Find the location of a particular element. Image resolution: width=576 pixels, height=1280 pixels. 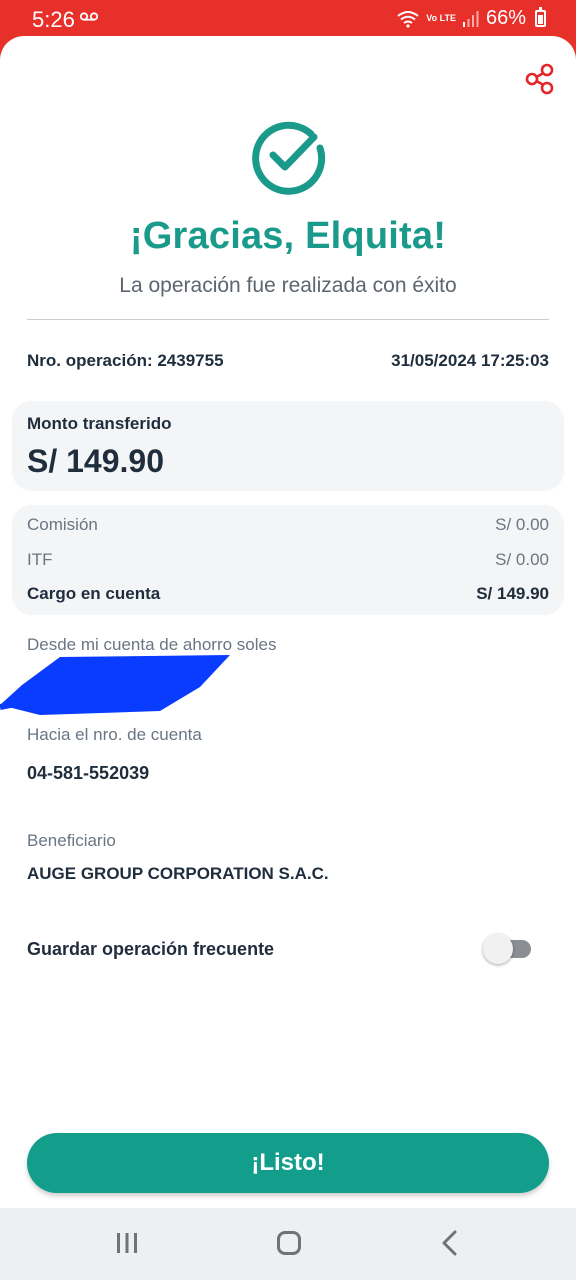

beneficiary-name: AUGE GROUP CORPORATION S.A.C. is located at coordinates (178, 873).